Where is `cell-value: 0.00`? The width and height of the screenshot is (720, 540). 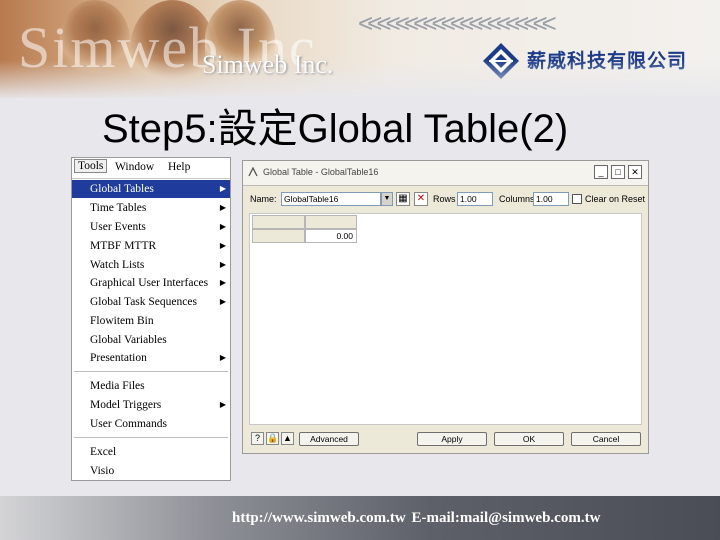
cell-value: 0.00 is located at coordinates (344, 236).